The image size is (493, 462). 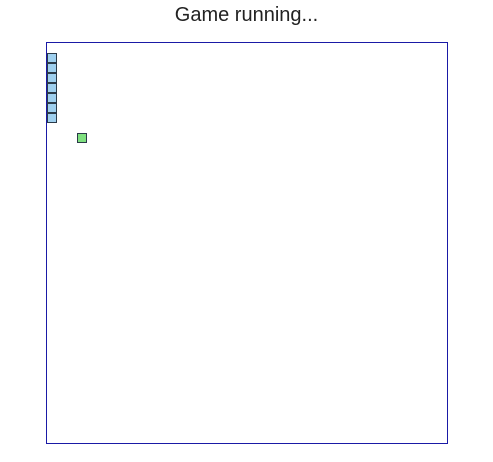 I want to click on snake-head, so click(x=52, y=58).